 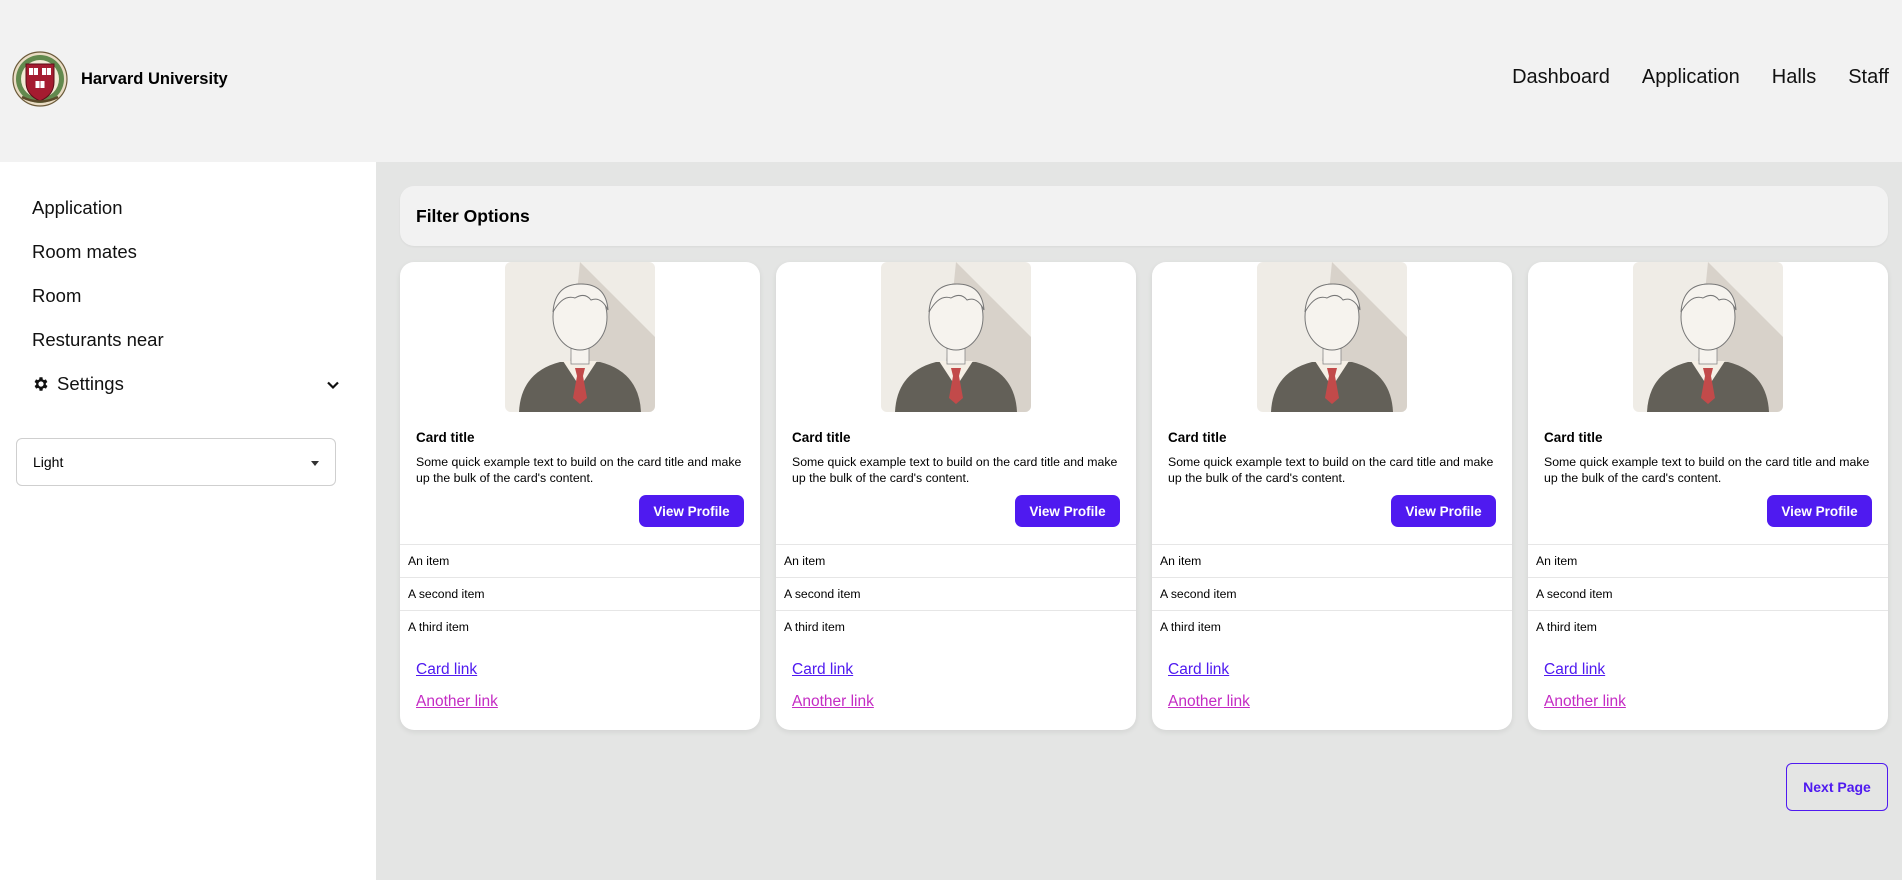 What do you see at coordinates (77, 208) in the screenshot?
I see `sidebar-item-application: Application` at bounding box center [77, 208].